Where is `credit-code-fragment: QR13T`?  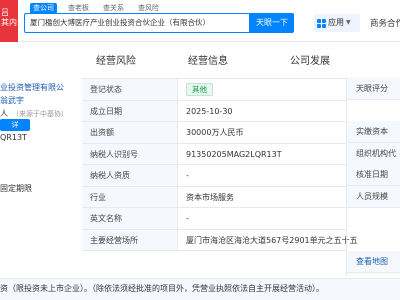
credit-code-fragment: QR13T is located at coordinates (13, 137).